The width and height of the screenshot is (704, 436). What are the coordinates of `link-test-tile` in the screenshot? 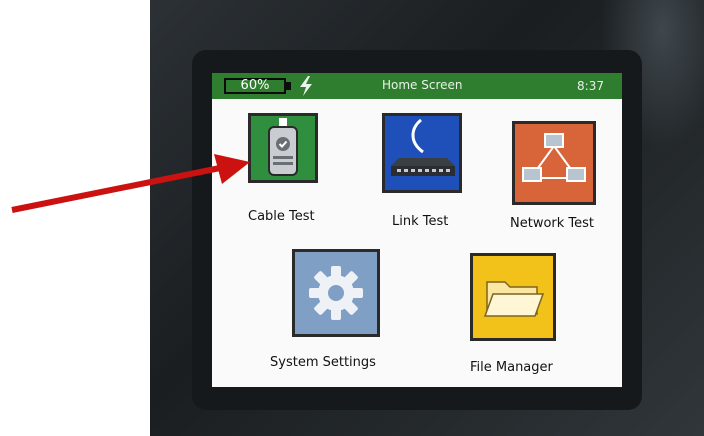 It's located at (422, 153).